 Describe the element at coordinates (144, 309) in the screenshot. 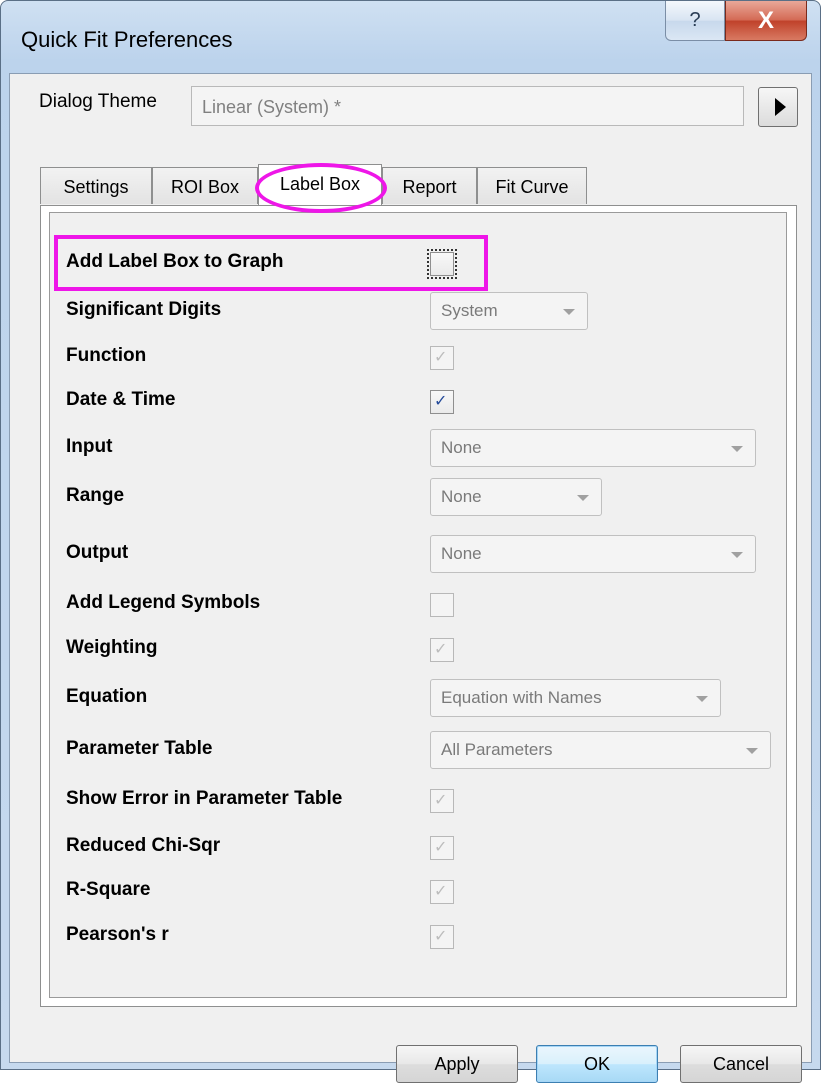

I see `setting-label: Significant Digits` at that location.